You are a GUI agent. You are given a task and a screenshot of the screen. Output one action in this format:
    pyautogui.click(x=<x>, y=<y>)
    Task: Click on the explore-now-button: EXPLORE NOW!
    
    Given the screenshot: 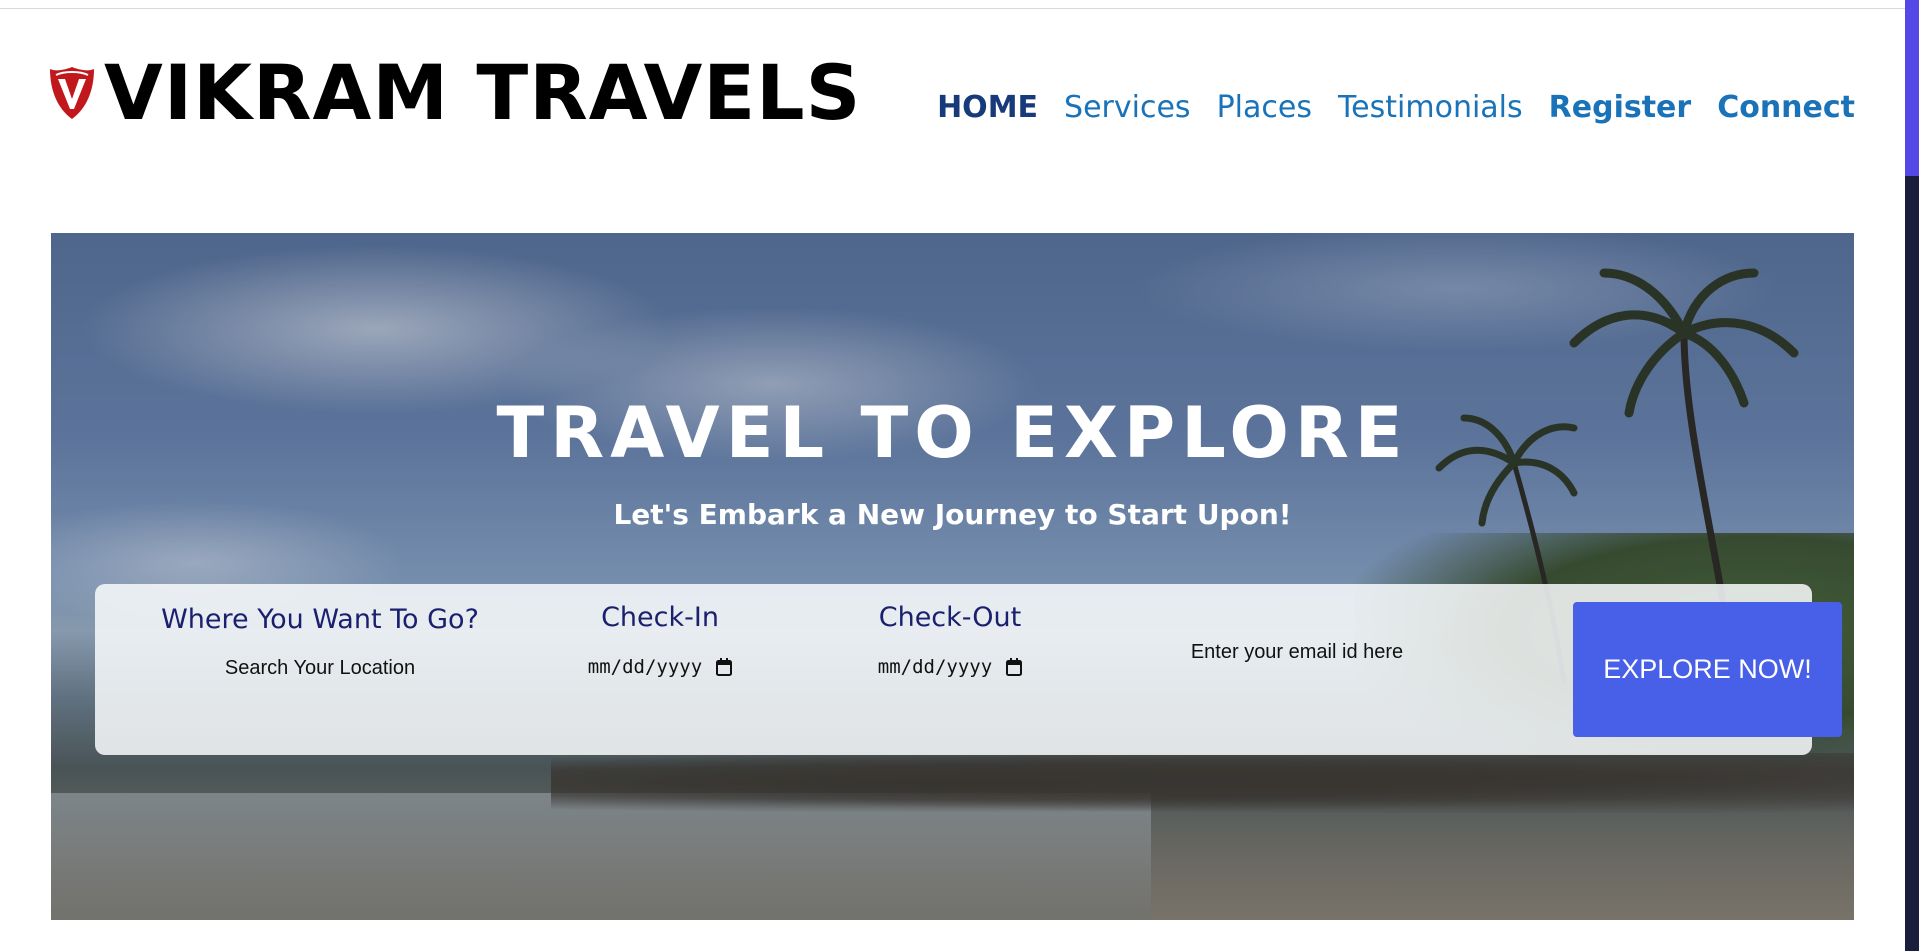 What is the action you would take?
    pyautogui.click(x=1707, y=669)
    